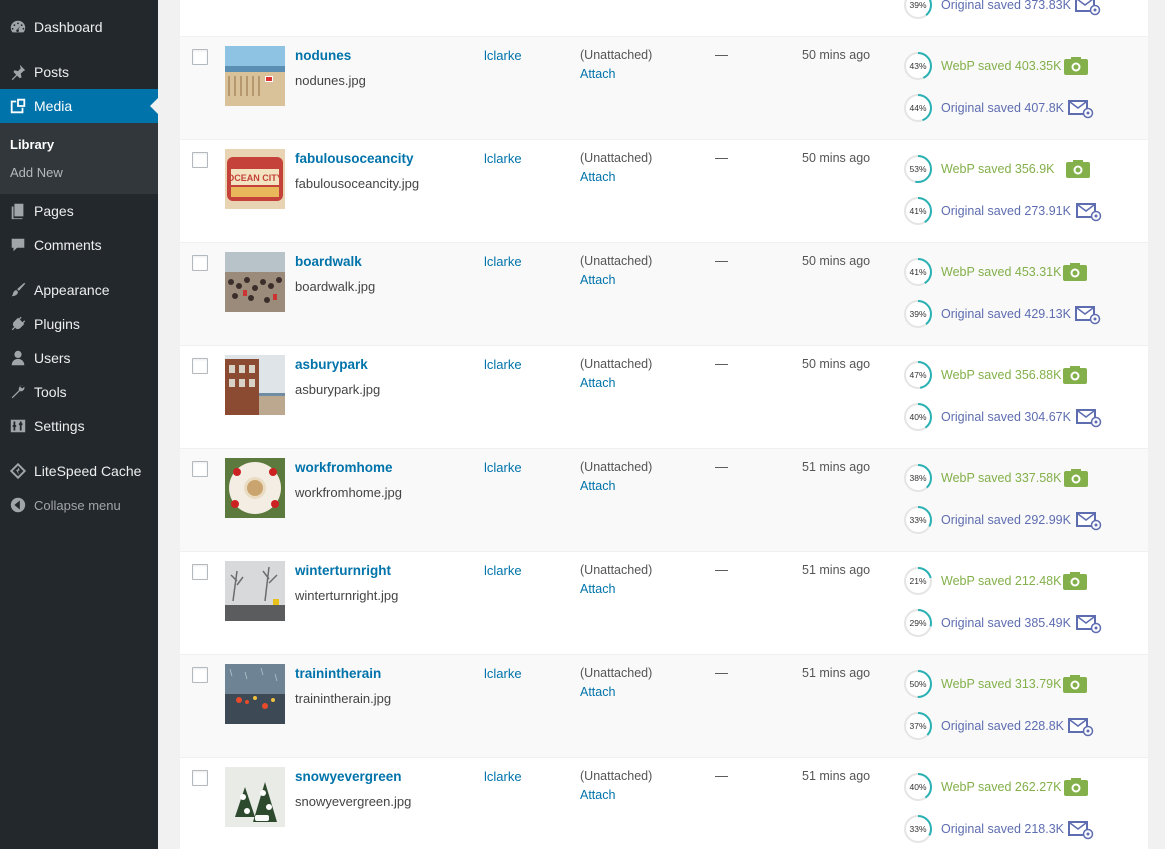 The height and width of the screenshot is (849, 1165). I want to click on media-title-link: asburypark, so click(331, 364).